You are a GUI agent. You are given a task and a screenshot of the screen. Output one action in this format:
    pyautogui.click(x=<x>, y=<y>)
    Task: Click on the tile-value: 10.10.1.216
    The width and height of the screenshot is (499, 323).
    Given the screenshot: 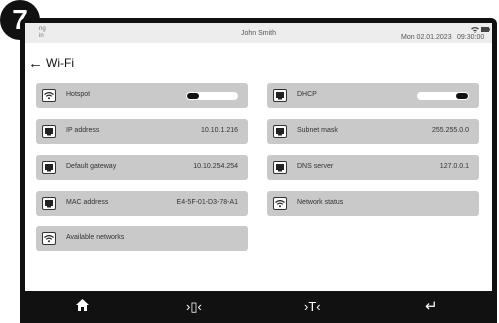 What is the action you would take?
    pyautogui.click(x=219, y=130)
    